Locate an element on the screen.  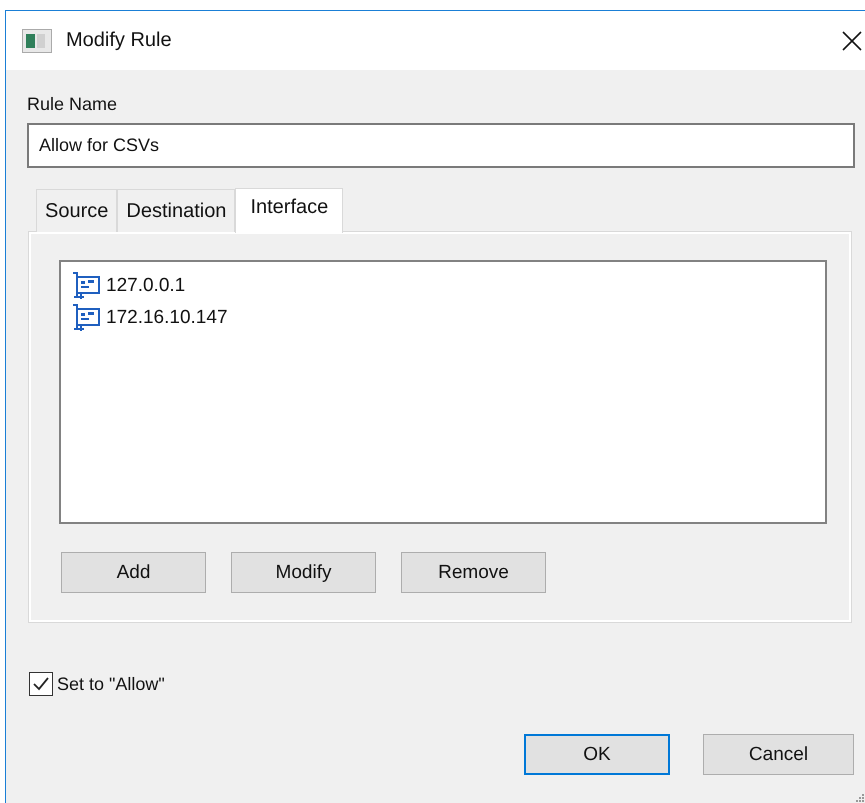
close-icon is located at coordinates (852, 40).